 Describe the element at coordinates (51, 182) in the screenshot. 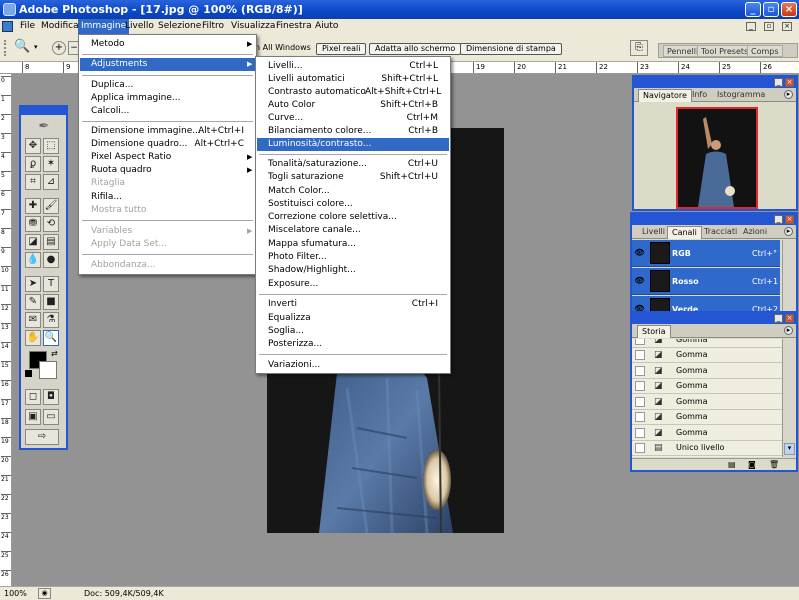

I see `slice-tool-icon: ⊿` at that location.